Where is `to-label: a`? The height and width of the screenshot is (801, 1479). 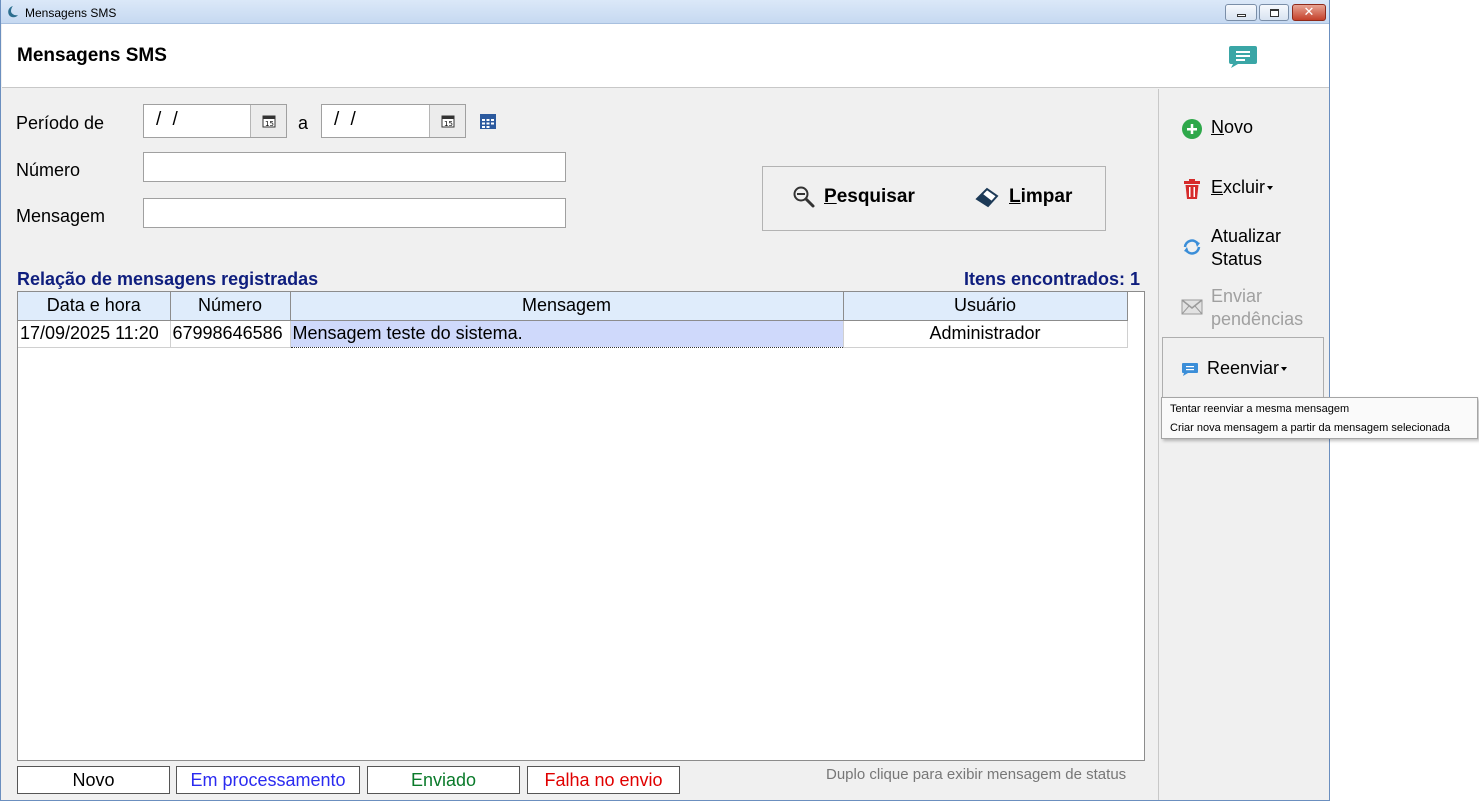
to-label: a is located at coordinates (303, 123).